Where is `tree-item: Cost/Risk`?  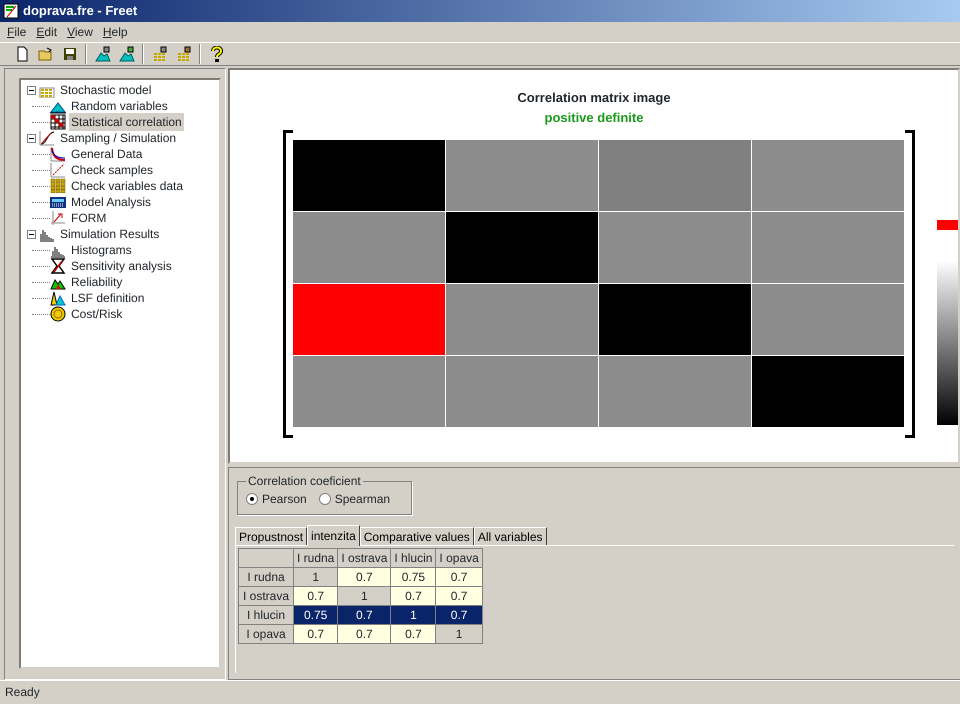
tree-item: Cost/Risk is located at coordinates (96, 314).